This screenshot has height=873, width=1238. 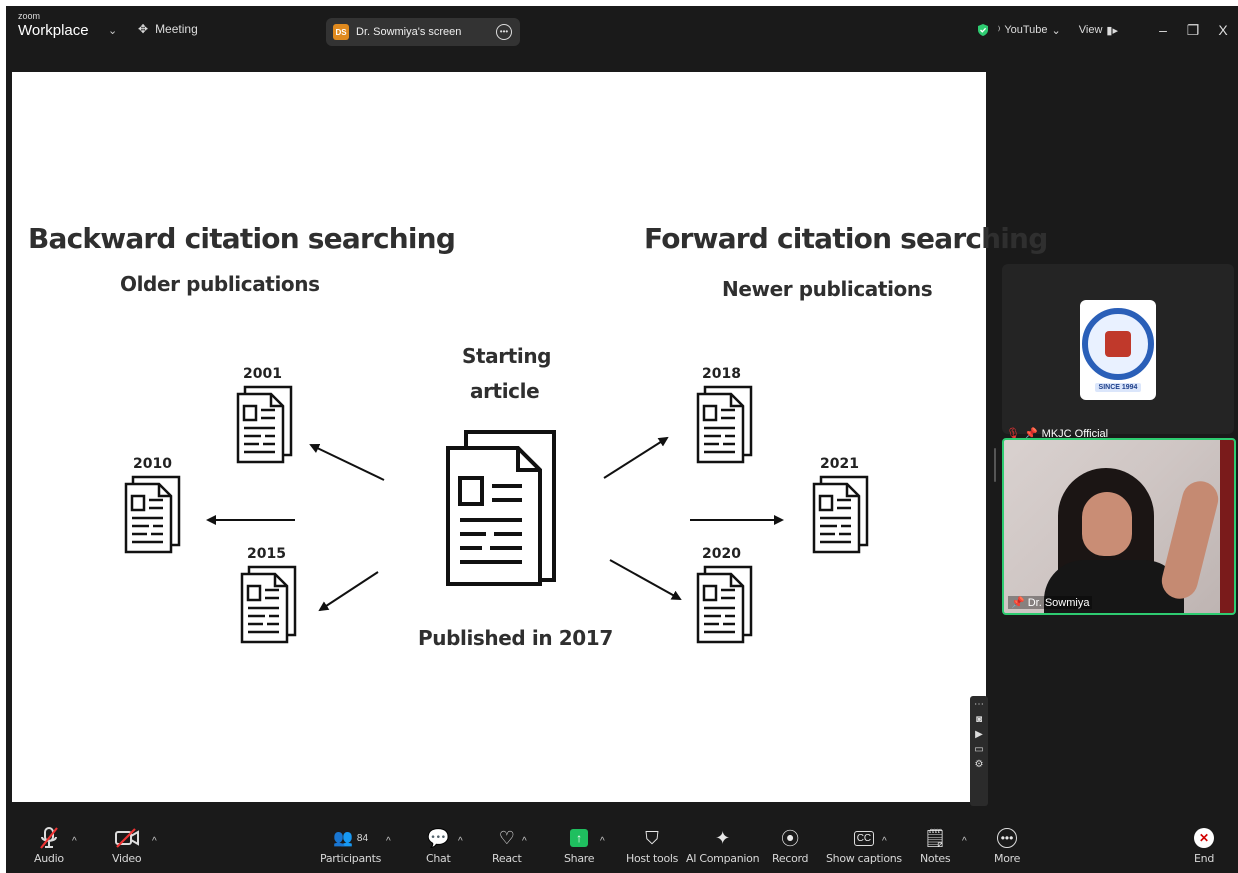 What do you see at coordinates (602, 841) in the screenshot?
I see `share-options-caret: ^` at bounding box center [602, 841].